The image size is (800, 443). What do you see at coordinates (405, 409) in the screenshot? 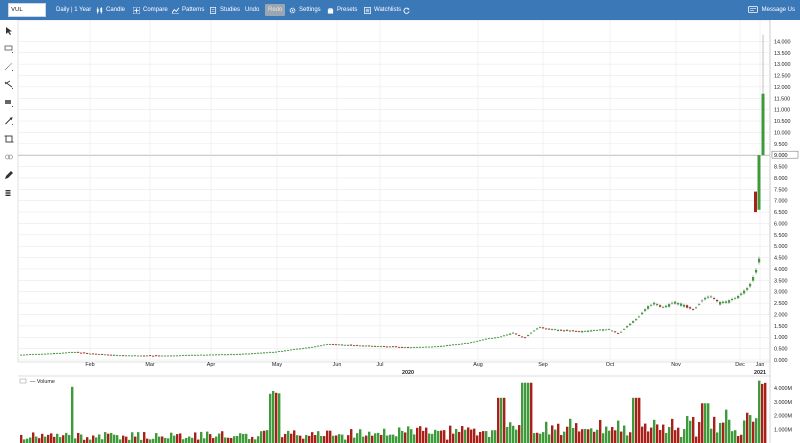
I see `volume-panel: — Volume 4.000M 3.000M 2.000M 1.000M` at bounding box center [405, 409].